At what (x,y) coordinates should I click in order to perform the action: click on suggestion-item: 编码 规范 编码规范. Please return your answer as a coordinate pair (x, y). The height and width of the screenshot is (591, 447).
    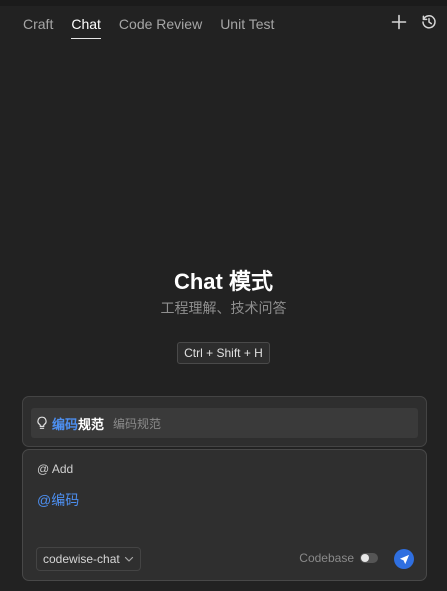
    Looking at the image, I should click on (224, 423).